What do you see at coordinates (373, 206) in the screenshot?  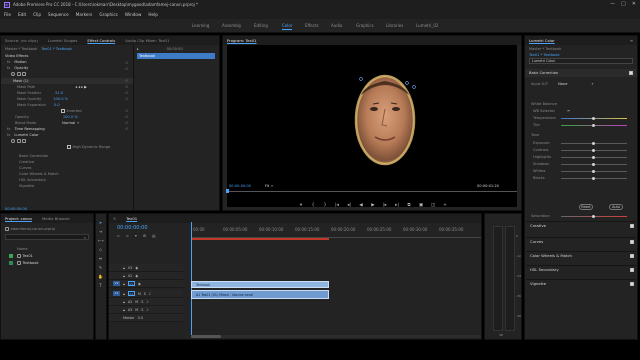 I see `play-button: ▶` at bounding box center [373, 206].